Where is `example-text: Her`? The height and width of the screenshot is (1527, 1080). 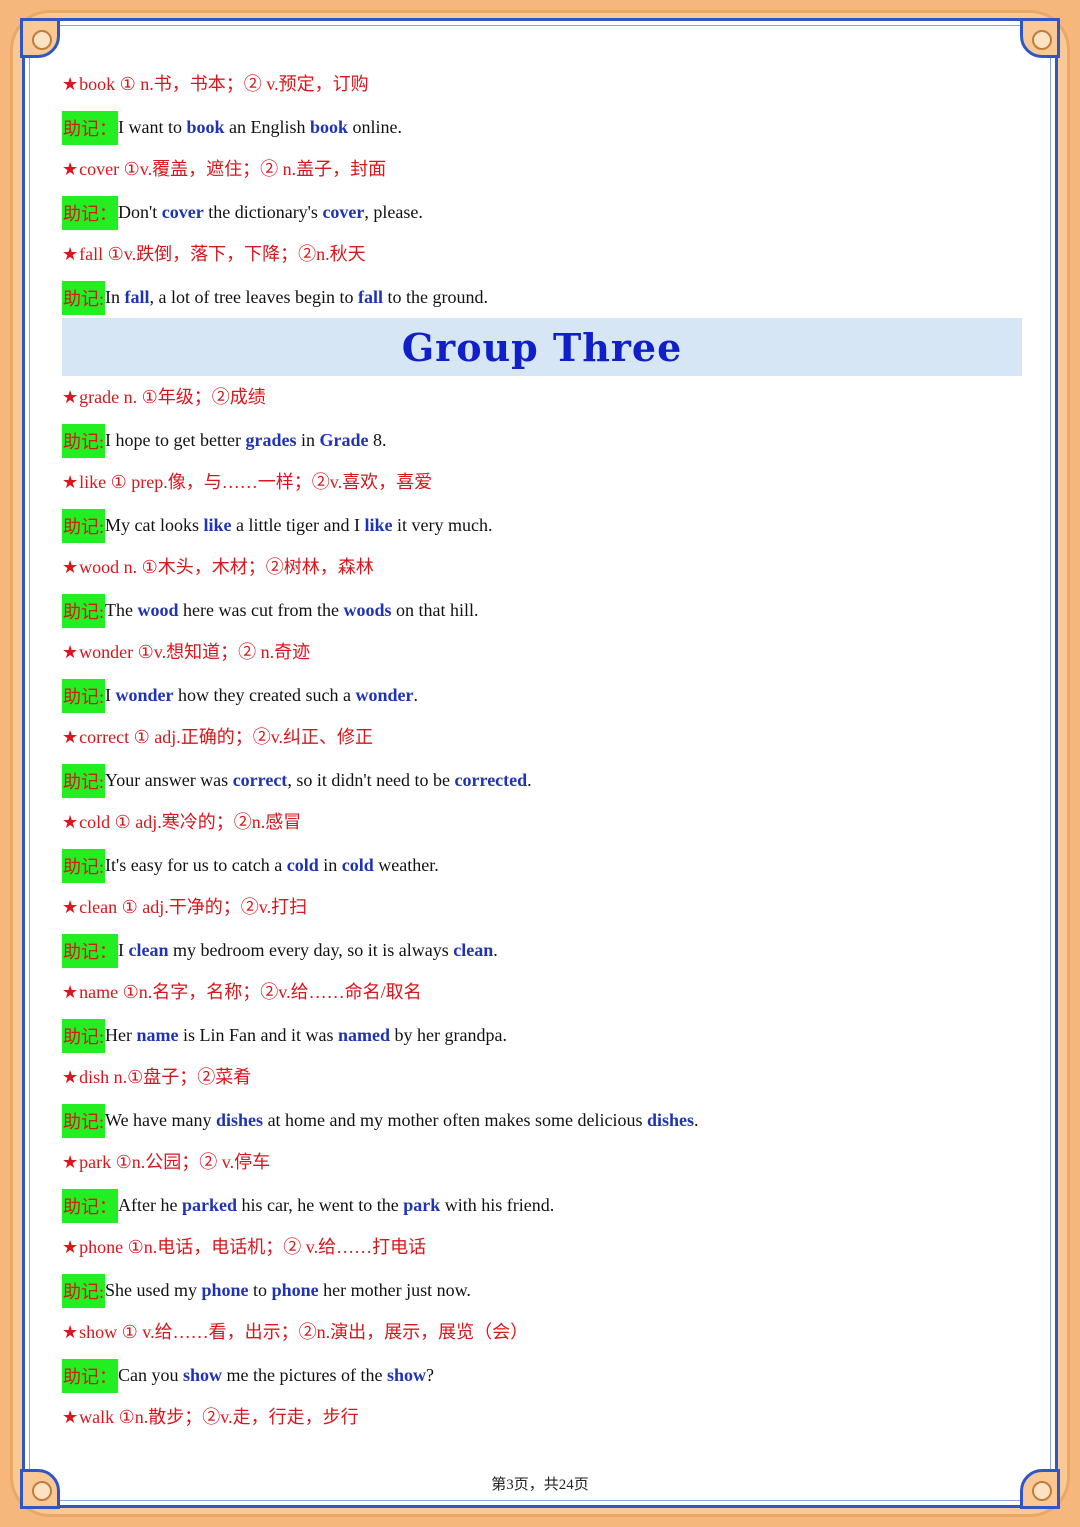
example-text: Her is located at coordinates (121, 1034).